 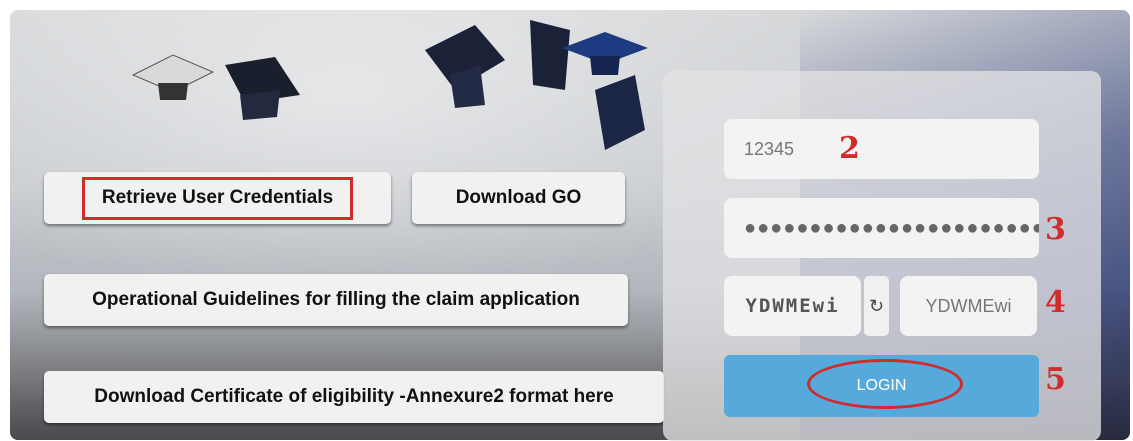 I want to click on download-go-label: Download GO, so click(x=518, y=197).